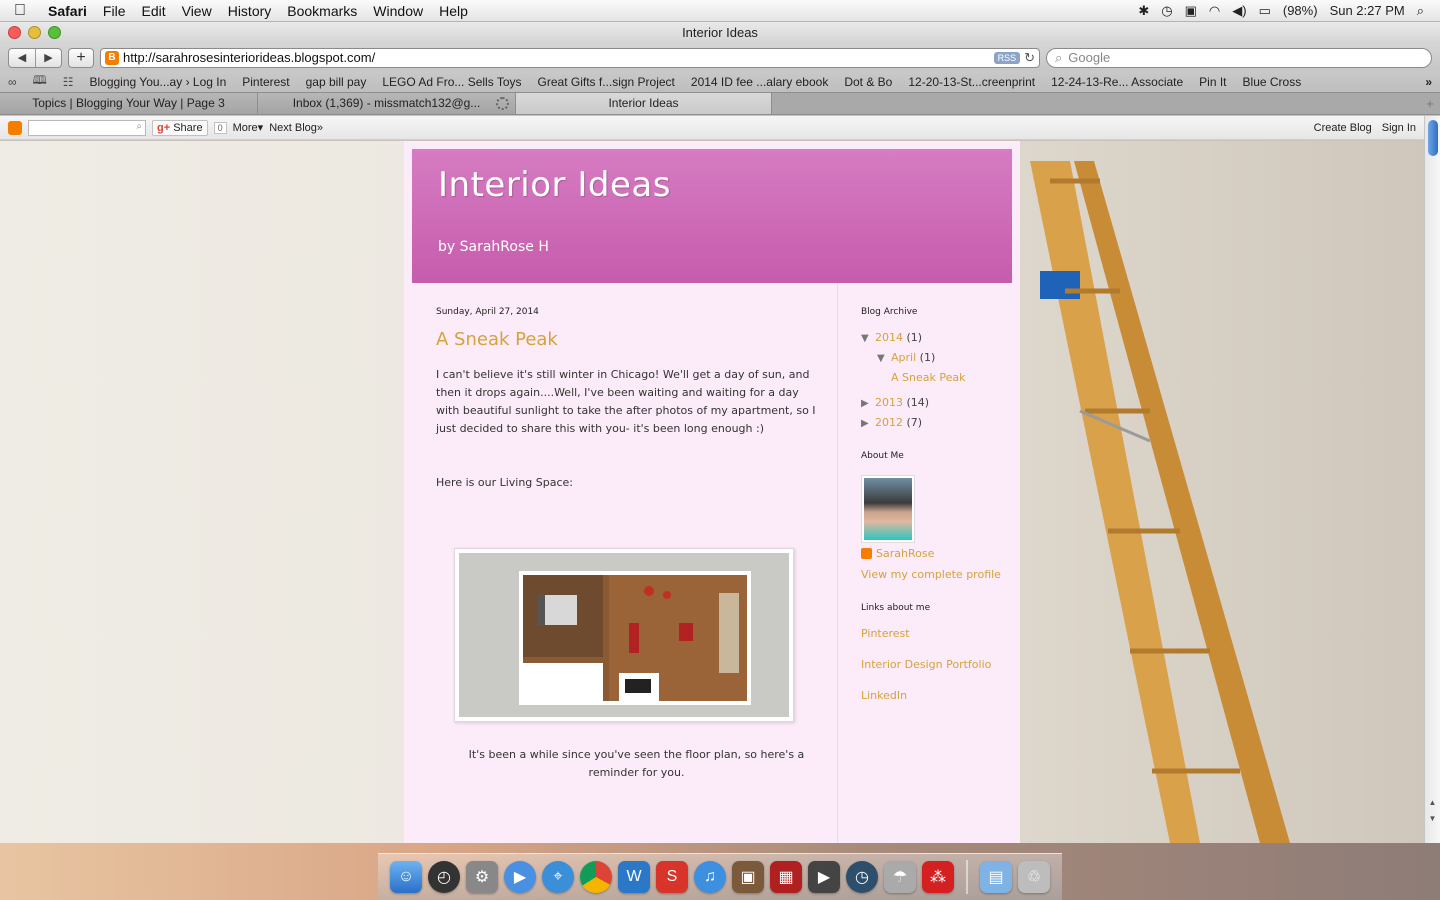 The height and width of the screenshot is (900, 1440). I want to click on new-tab-icon: +, so click(1430, 103).